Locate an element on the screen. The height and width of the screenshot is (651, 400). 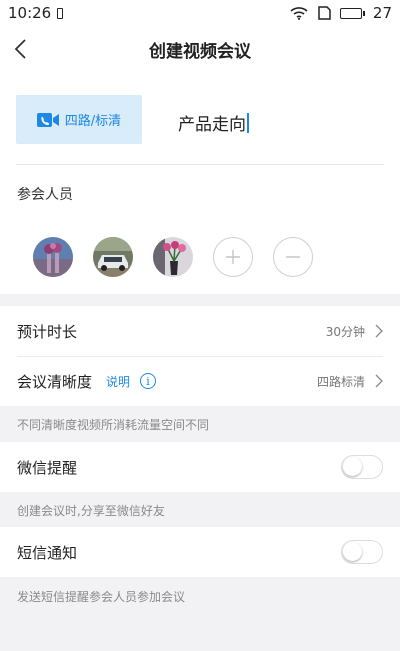
page-title: 创建视频会议 is located at coordinates (200, 51).